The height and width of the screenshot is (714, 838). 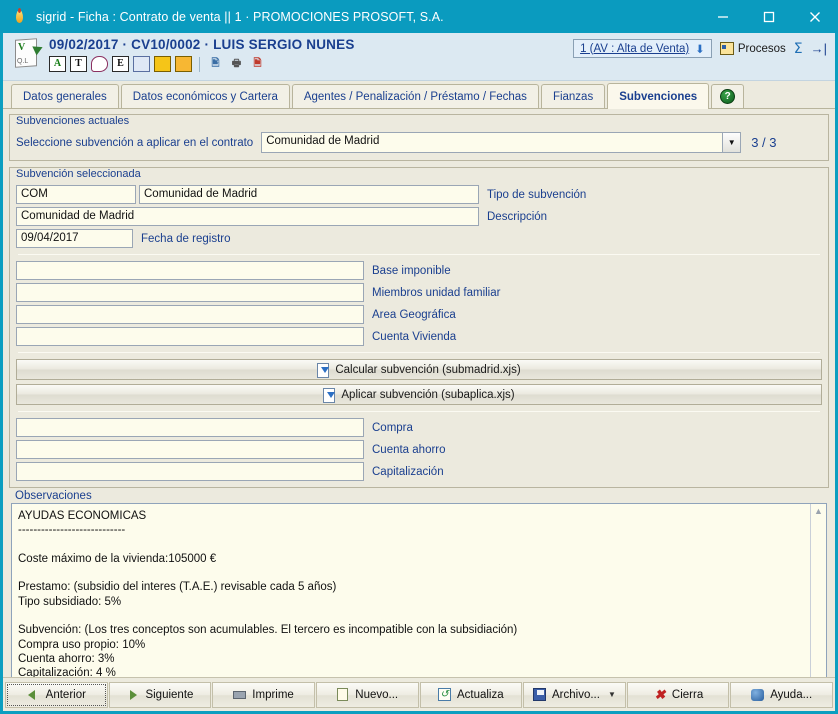 I want to click on observaciones-scrollbar: ▲ ▼, so click(x=818, y=590).